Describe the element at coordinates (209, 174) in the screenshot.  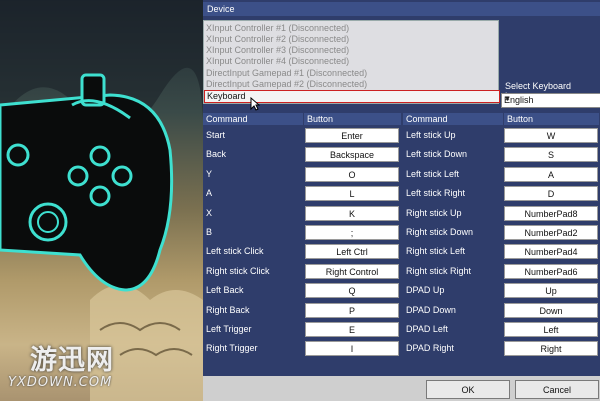
I see `command-label: Y` at that location.